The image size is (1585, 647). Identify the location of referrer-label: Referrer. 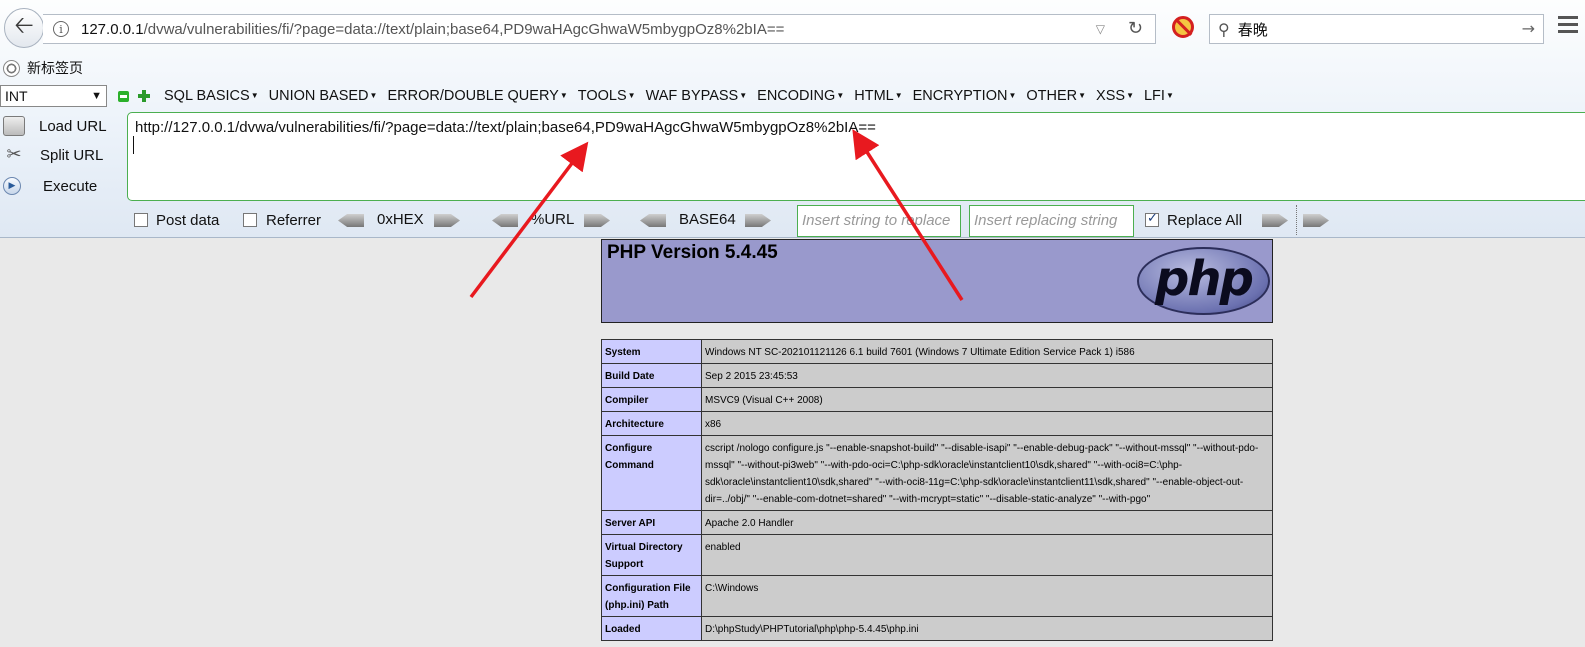
(294, 220).